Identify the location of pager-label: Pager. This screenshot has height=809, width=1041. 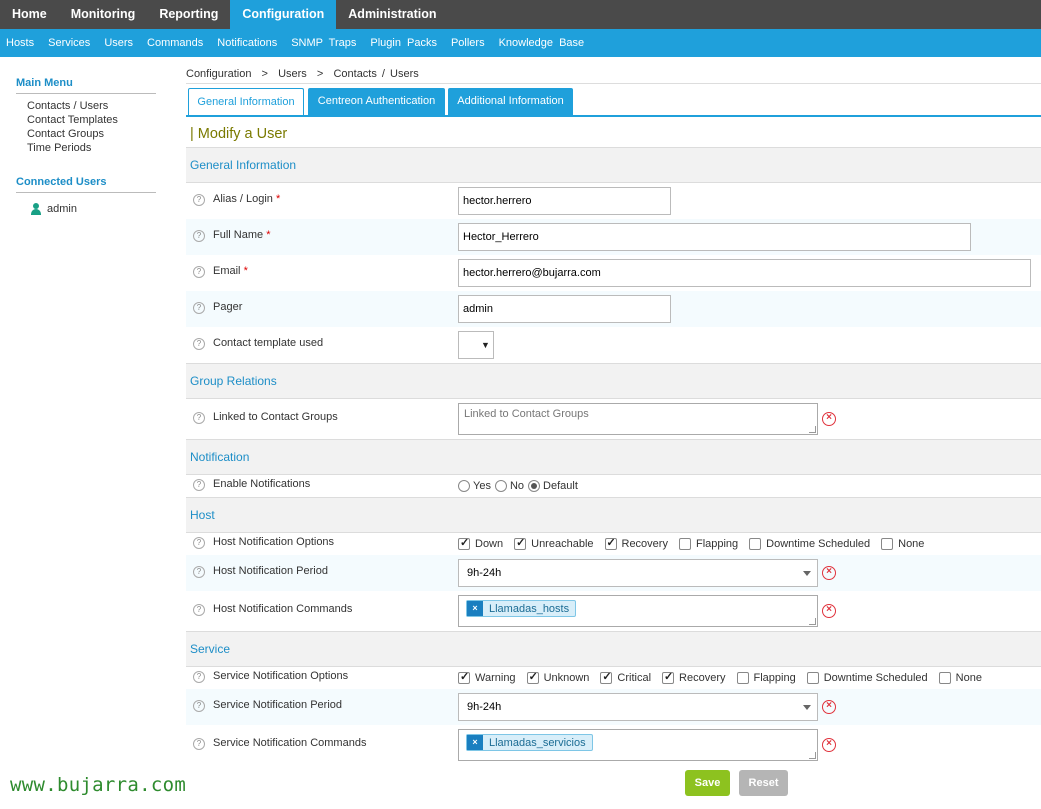
(228, 307).